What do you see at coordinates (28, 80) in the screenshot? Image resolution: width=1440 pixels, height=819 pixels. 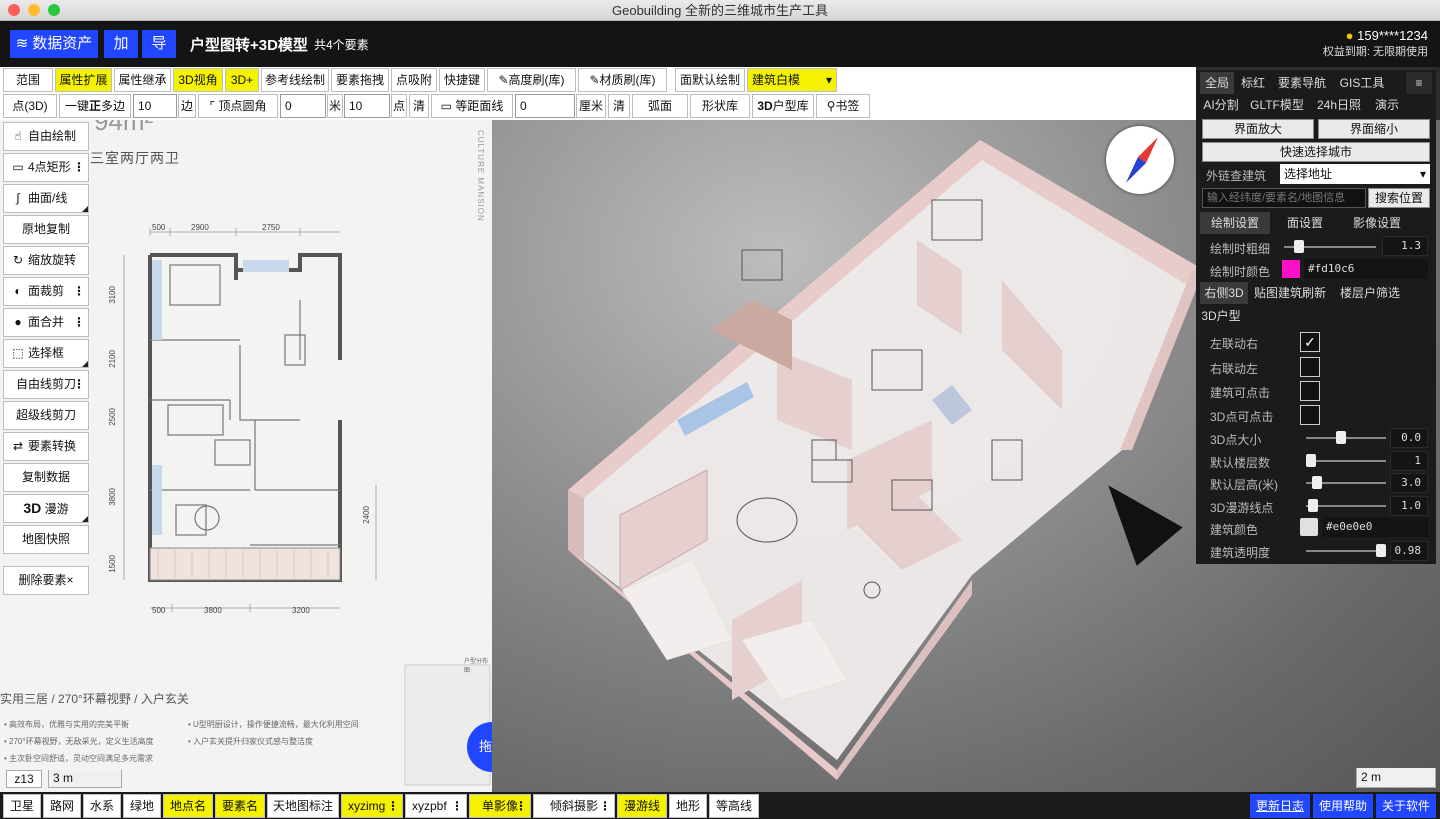 I see `range-button: 范围` at bounding box center [28, 80].